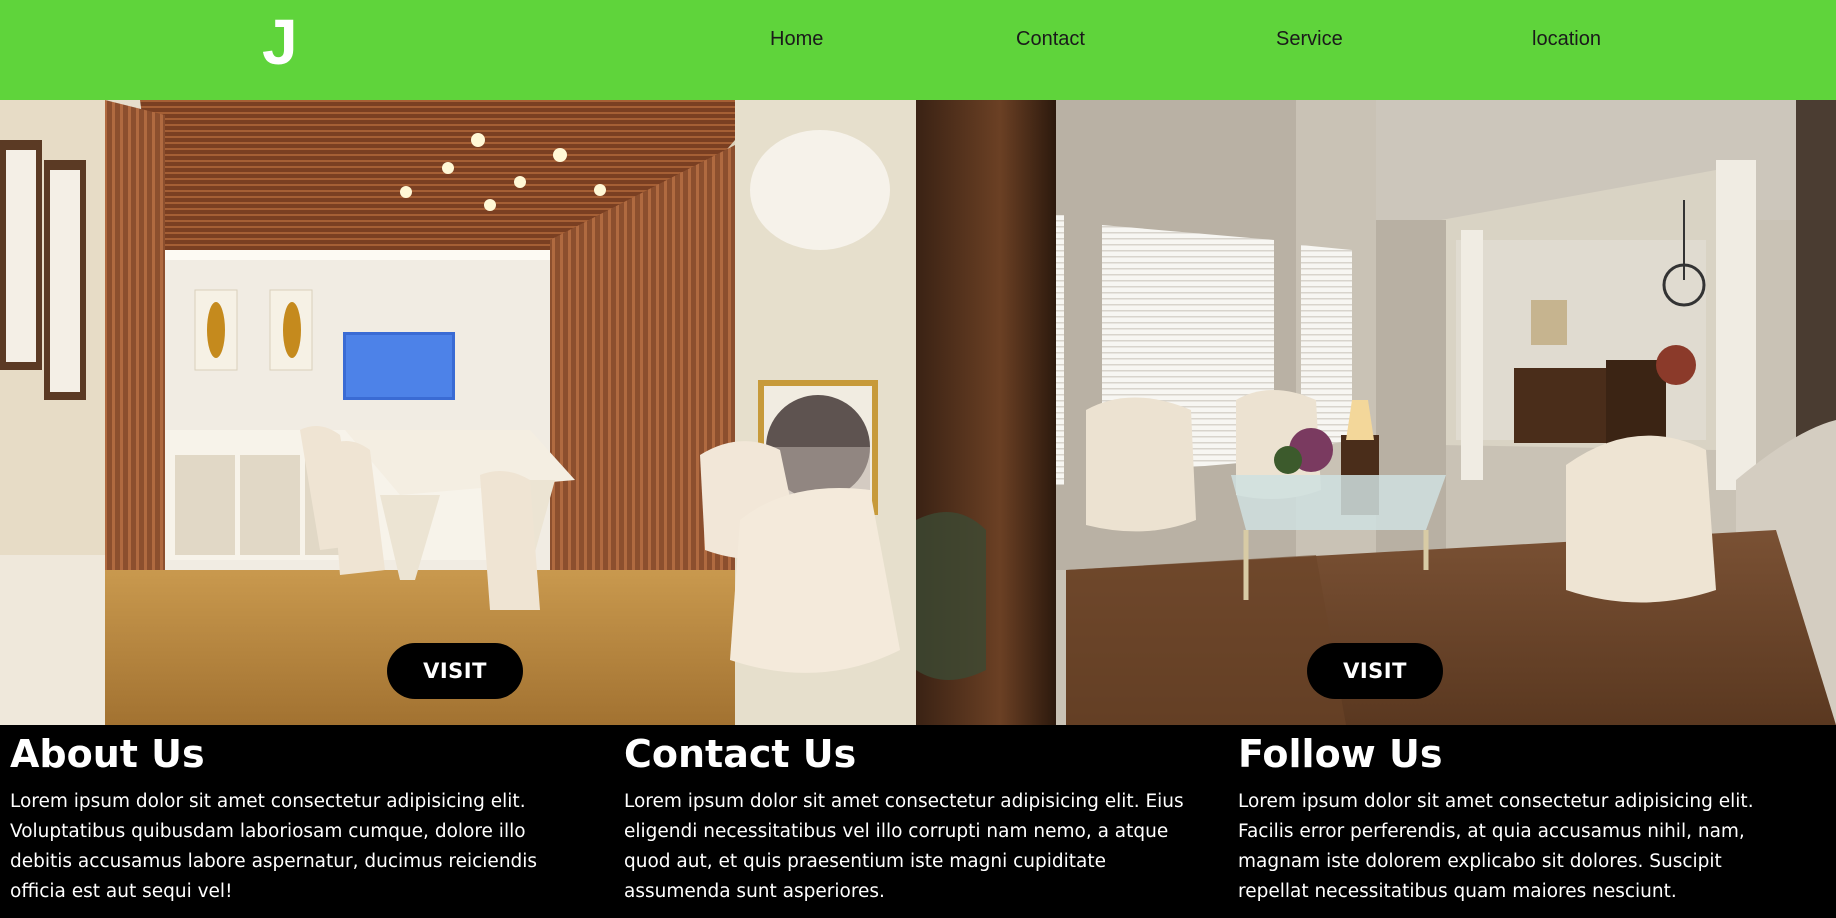  Describe the element at coordinates (455, 671) in the screenshot. I see `visit-button-left: VISIT` at that location.